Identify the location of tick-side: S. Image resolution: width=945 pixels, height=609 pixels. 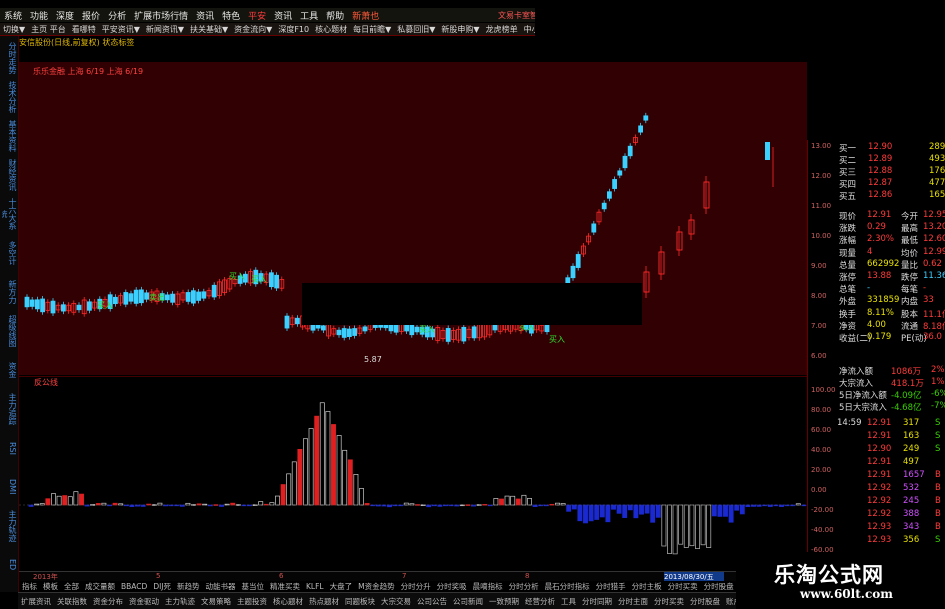
(938, 423).